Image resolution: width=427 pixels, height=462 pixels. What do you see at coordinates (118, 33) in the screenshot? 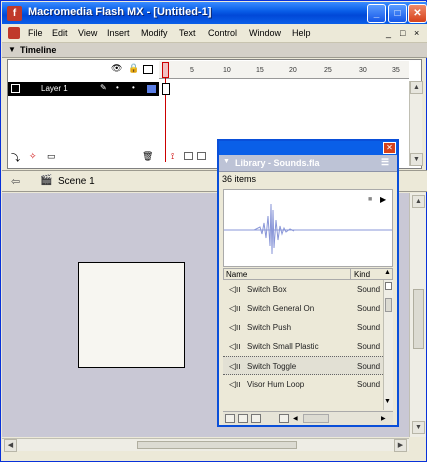
I see `menu-insert: Insert` at bounding box center [118, 33].